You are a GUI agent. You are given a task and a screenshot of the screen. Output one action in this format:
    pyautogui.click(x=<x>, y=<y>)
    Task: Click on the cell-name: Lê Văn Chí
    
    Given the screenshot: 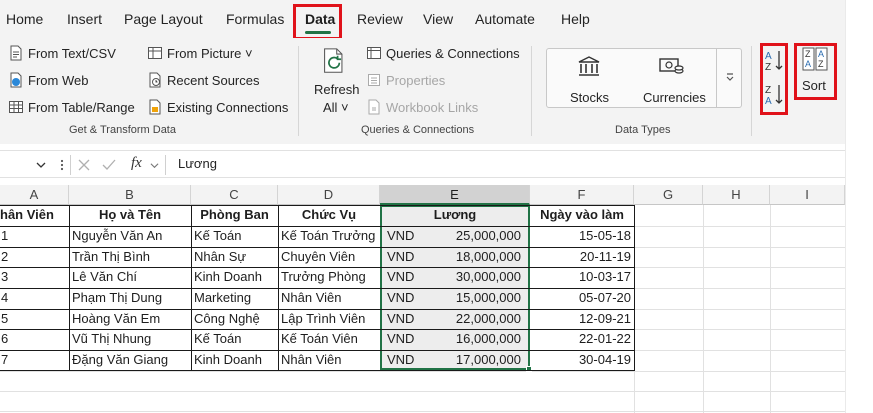 What is the action you would take?
    pyautogui.click(x=130, y=277)
    